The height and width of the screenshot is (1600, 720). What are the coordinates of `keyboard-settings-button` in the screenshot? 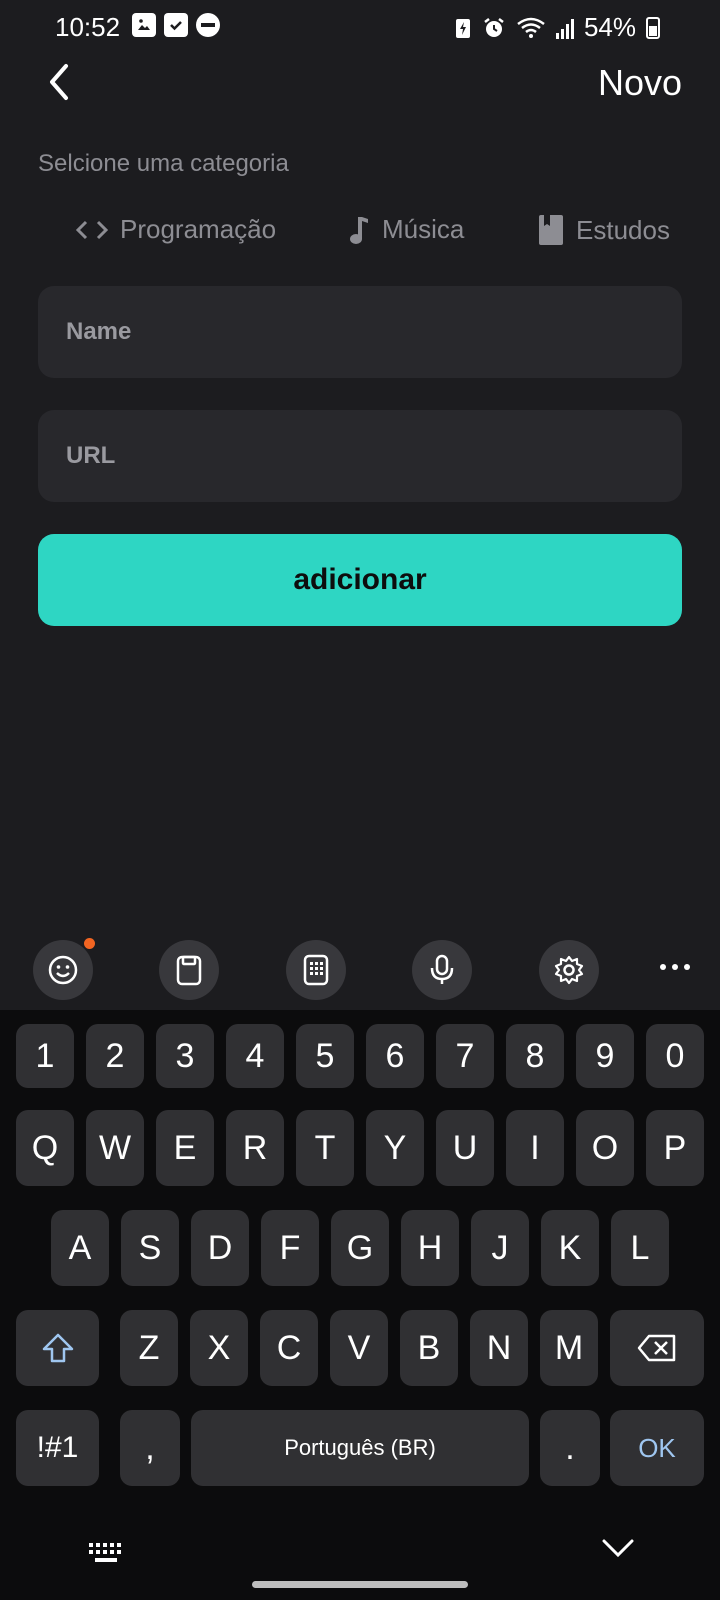 It's located at (569, 970).